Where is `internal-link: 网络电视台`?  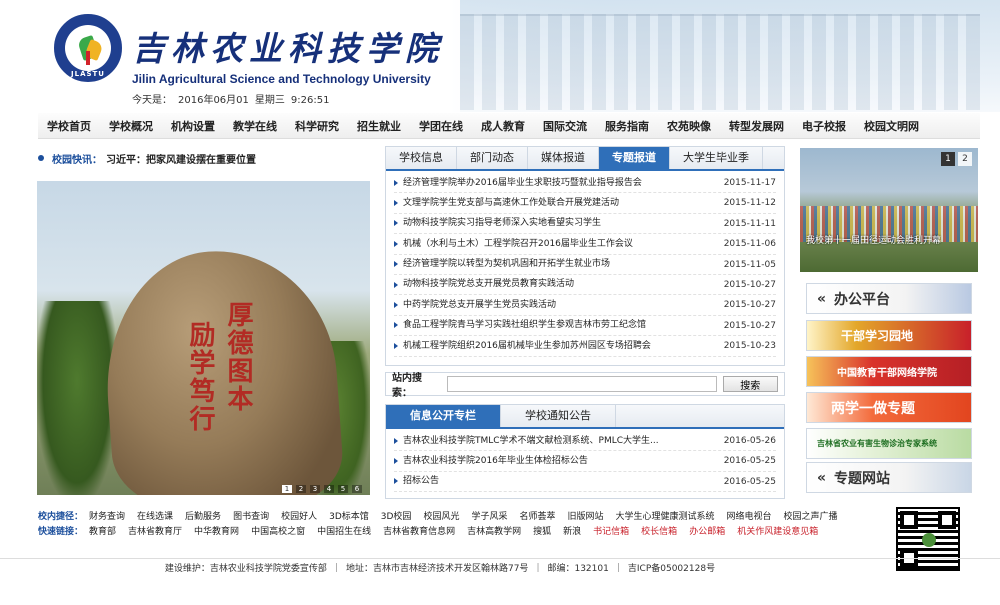 internal-link: 网络电视台 is located at coordinates (749, 517).